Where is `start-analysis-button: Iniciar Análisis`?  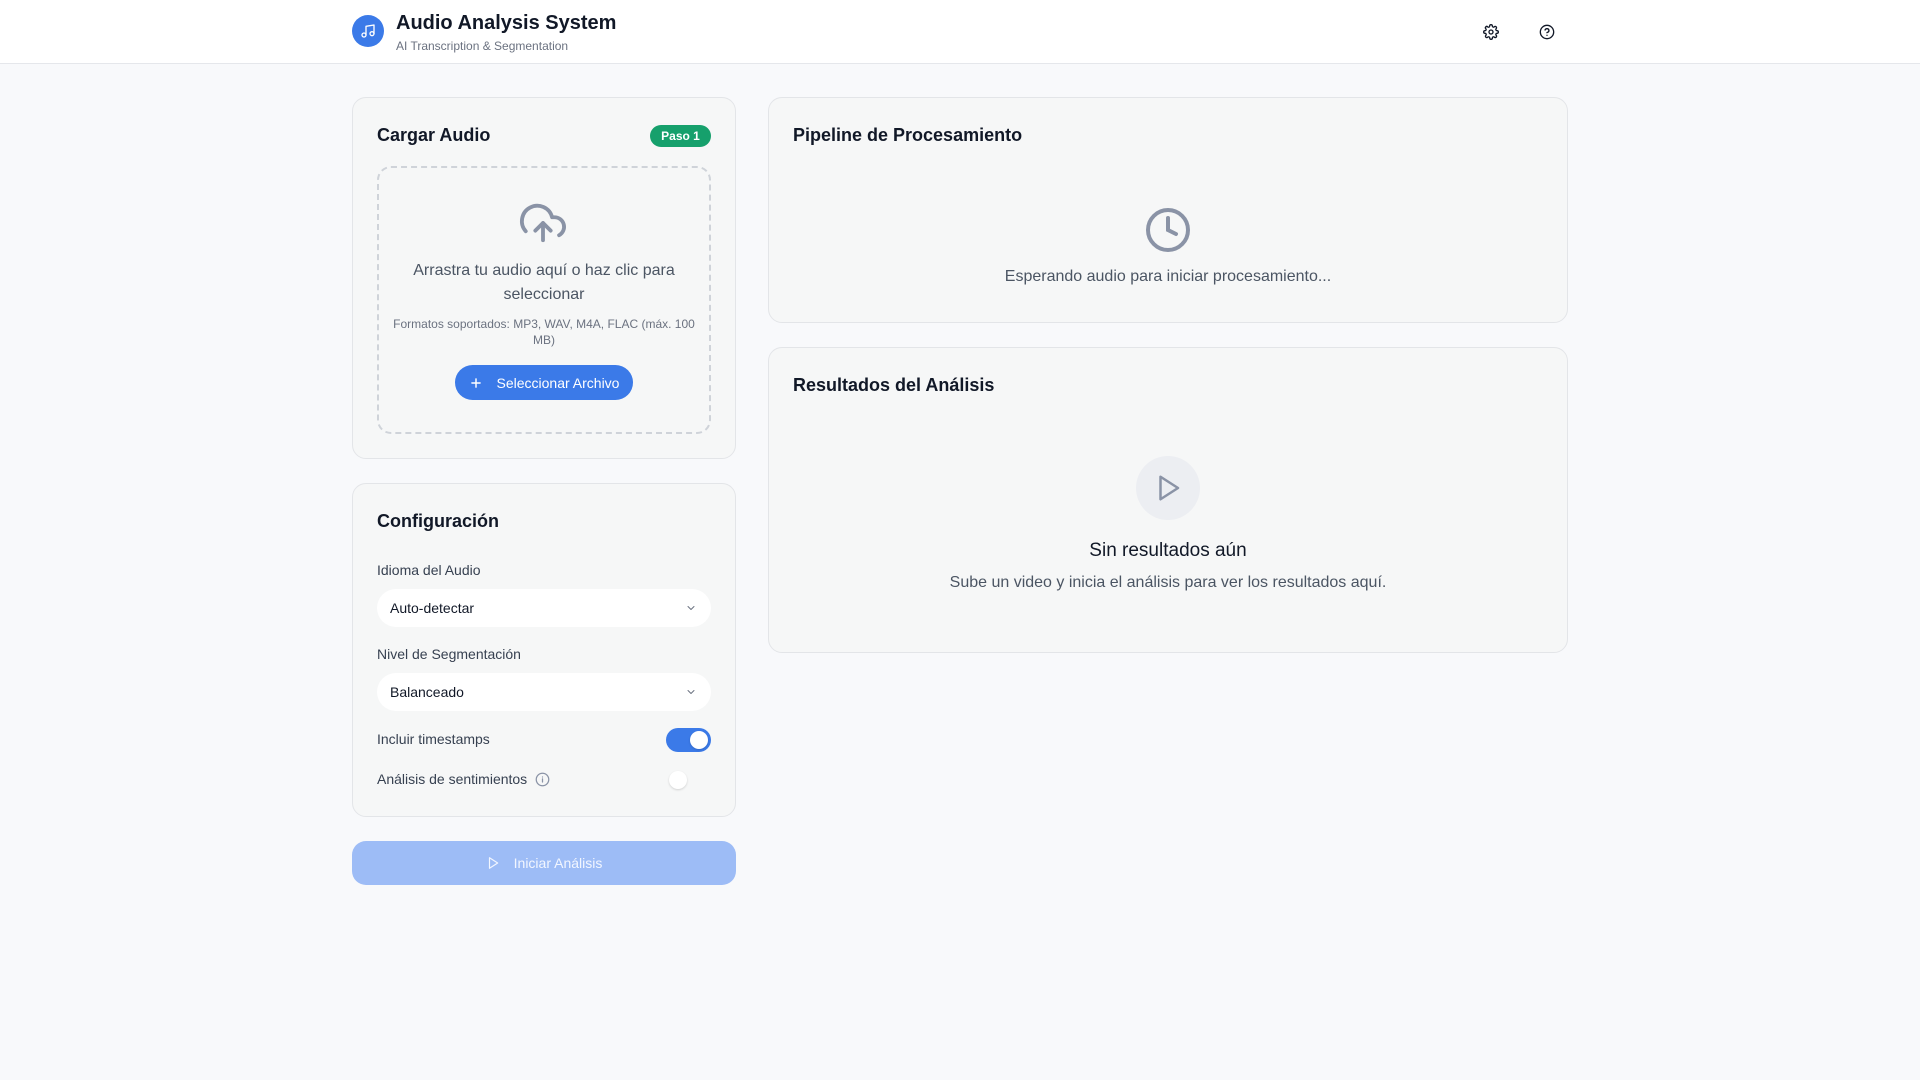
start-analysis-button: Iniciar Análisis is located at coordinates (544, 863).